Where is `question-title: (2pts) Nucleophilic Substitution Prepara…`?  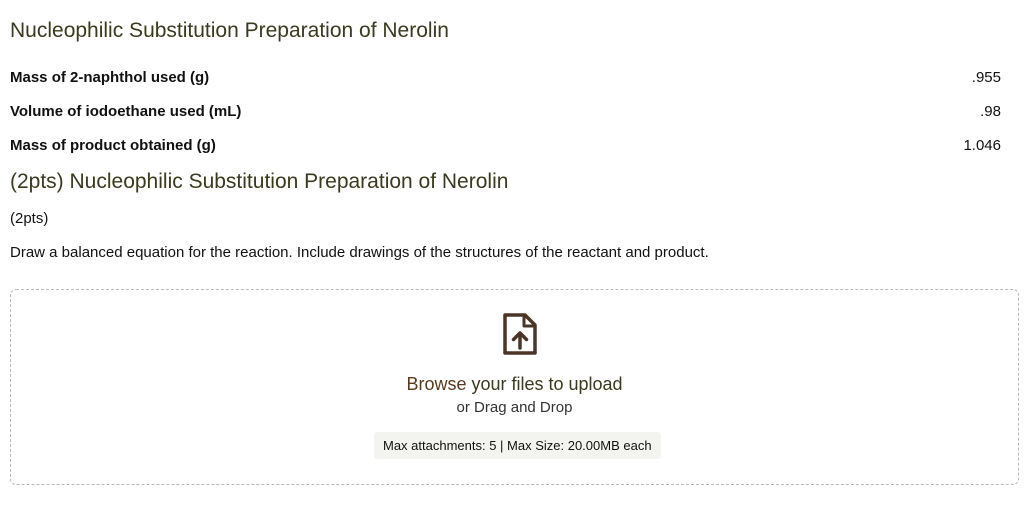 question-title: (2pts) Nucleophilic Substitution Prepara… is located at coordinates (259, 181).